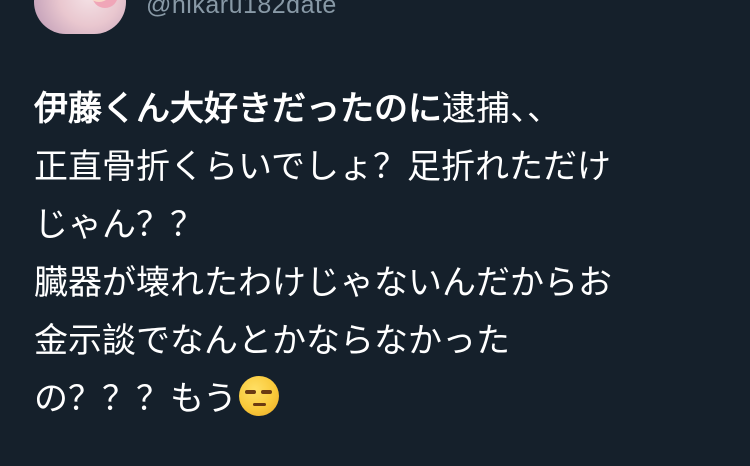 This screenshot has height=466, width=750. I want to click on tweet-line-1: 伊藤くん大好きだったのに逮捕、、, so click(384, 109).